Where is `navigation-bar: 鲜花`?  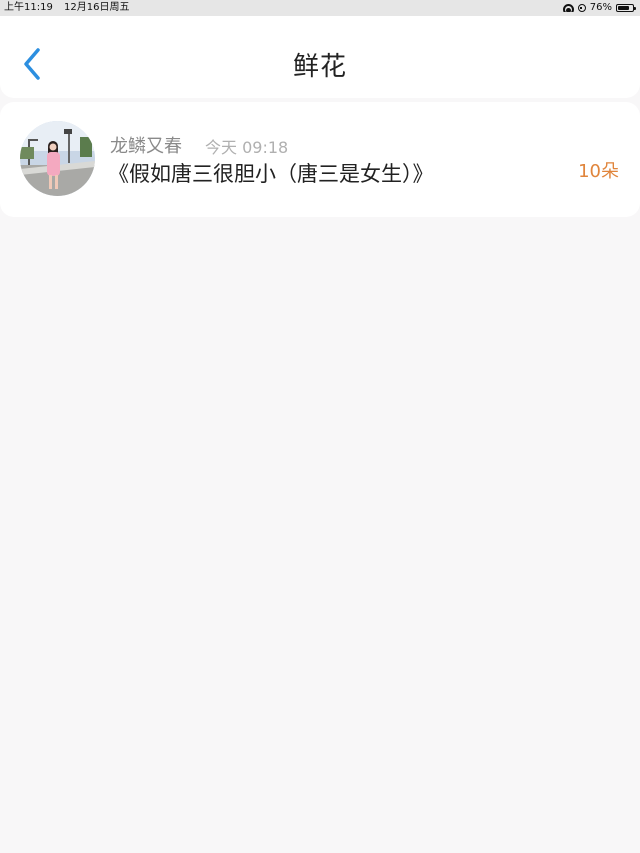
navigation-bar: 鲜花 is located at coordinates (320, 57).